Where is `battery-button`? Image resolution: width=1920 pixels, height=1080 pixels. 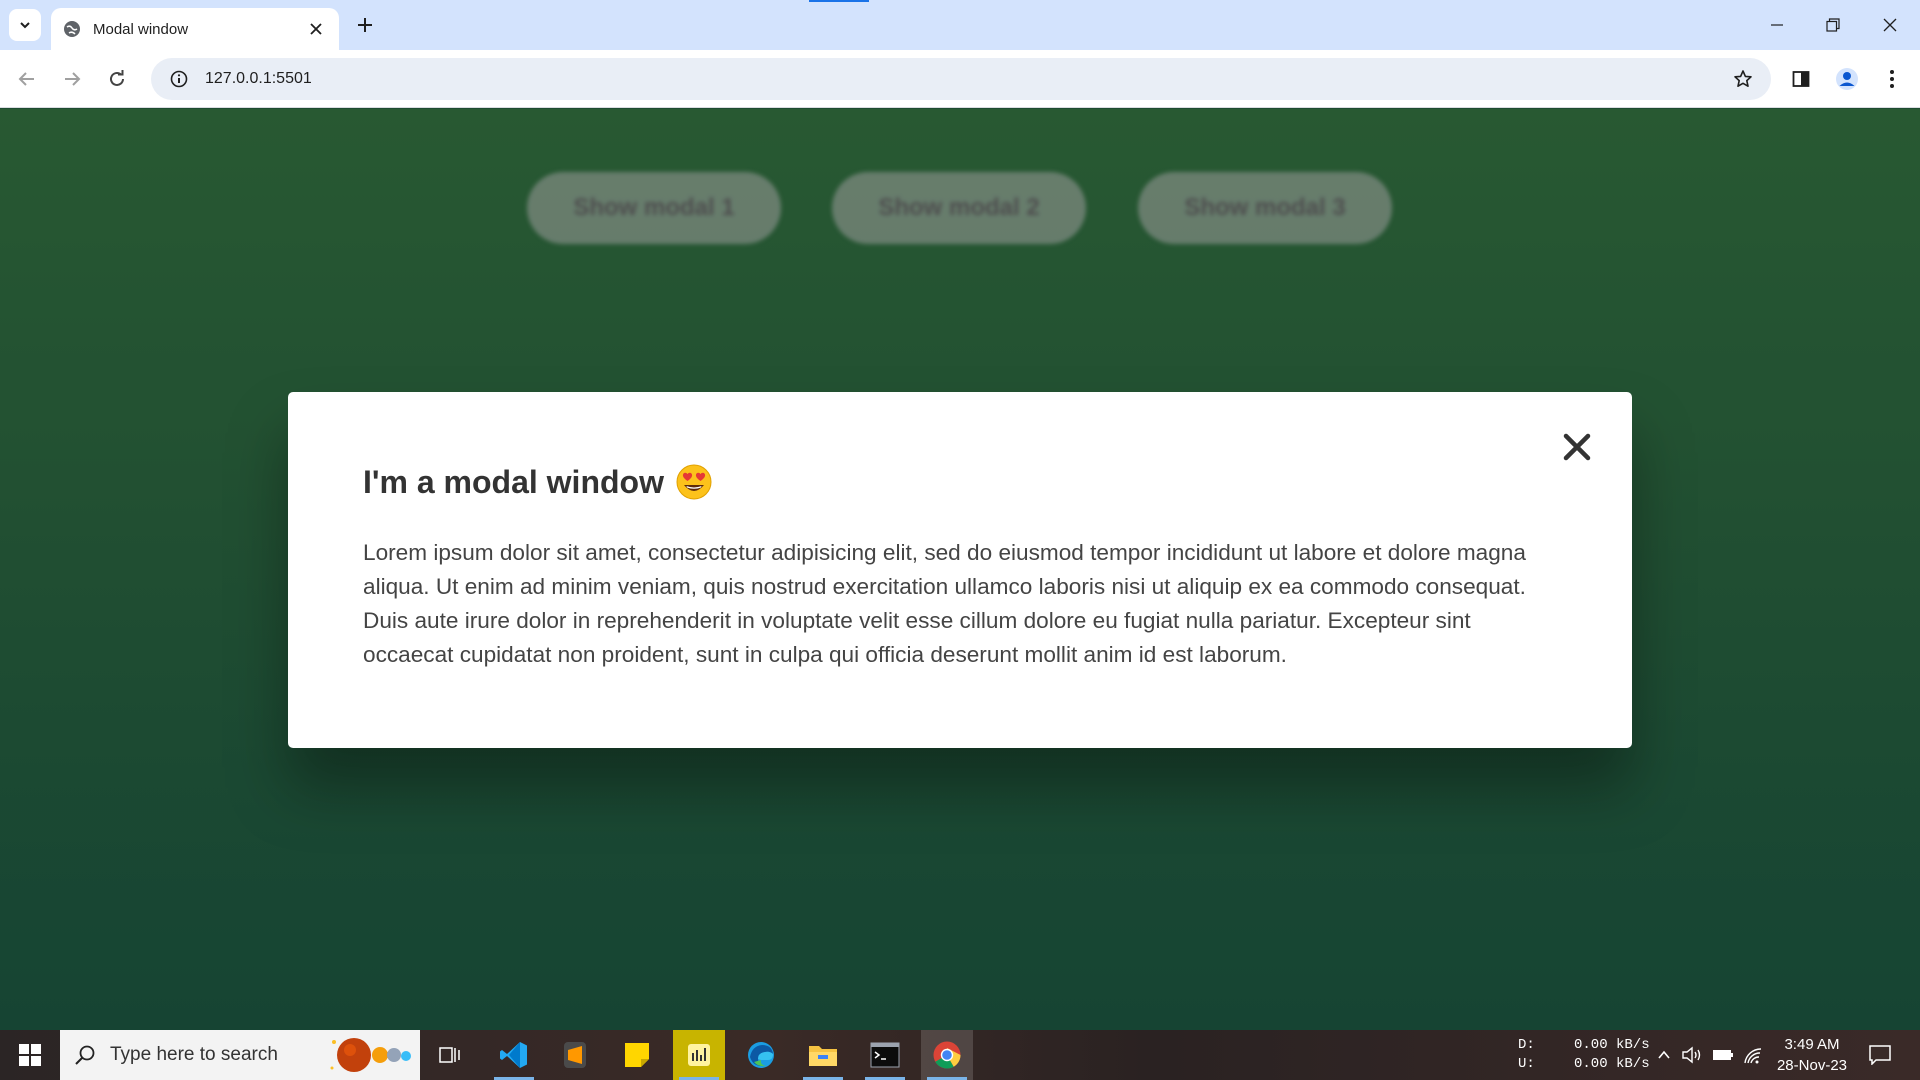 battery-button is located at coordinates (1723, 1055).